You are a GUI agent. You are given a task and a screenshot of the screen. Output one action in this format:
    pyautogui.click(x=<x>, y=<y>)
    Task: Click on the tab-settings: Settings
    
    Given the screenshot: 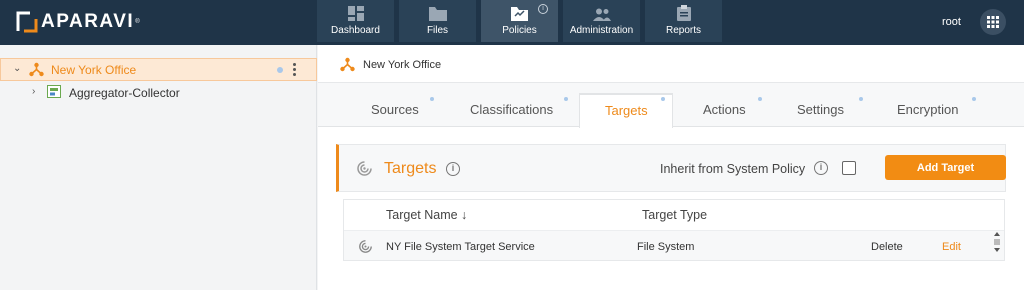 What is the action you would take?
    pyautogui.click(x=820, y=109)
    